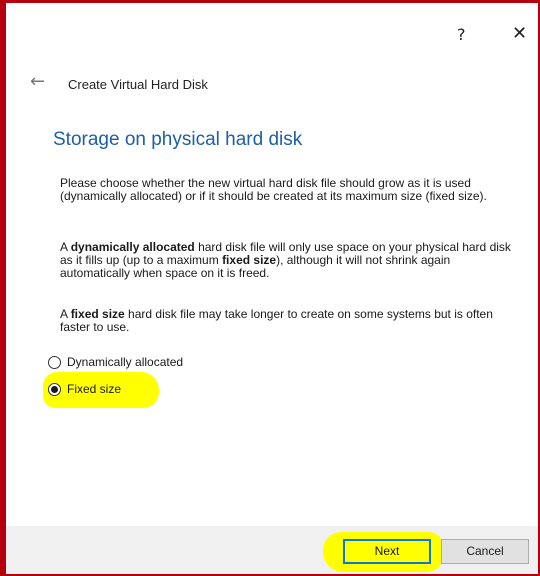 The width and height of the screenshot is (540, 576). I want to click on radio-label: Fixed size, so click(94, 389).